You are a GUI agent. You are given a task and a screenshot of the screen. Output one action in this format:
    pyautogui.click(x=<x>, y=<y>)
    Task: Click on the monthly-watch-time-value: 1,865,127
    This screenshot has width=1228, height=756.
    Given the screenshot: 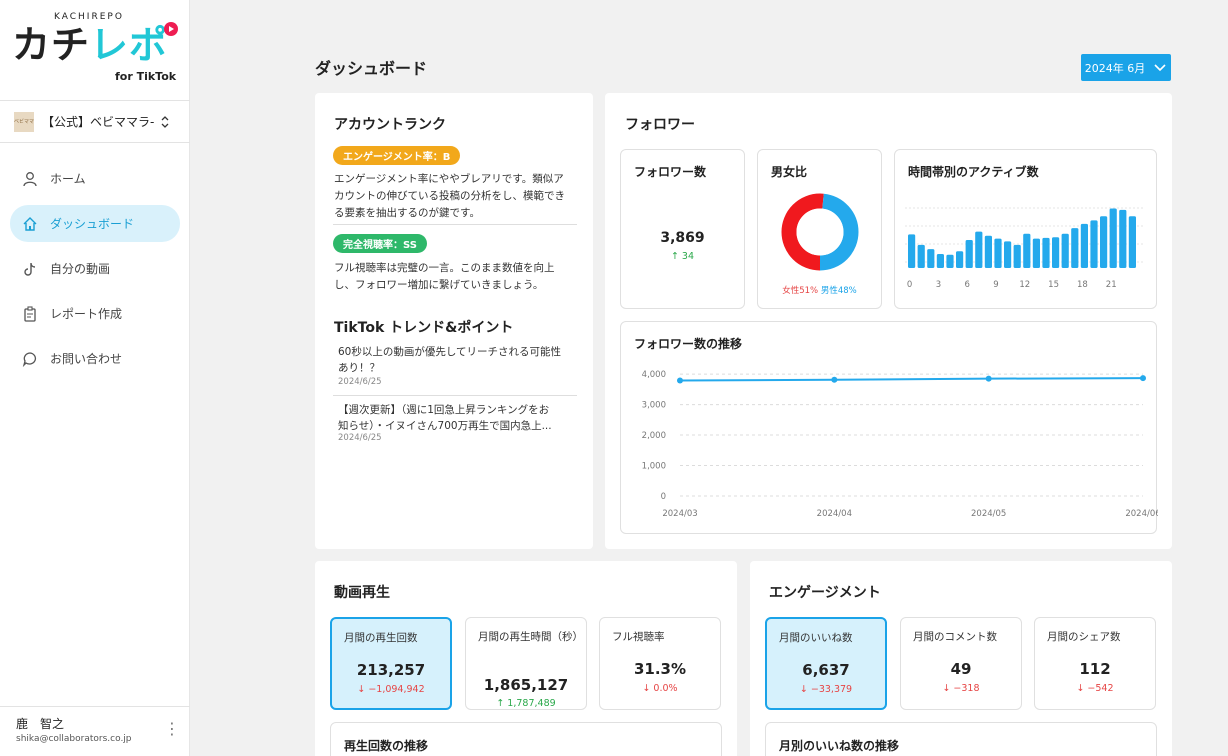 What is the action you would take?
    pyautogui.click(x=526, y=685)
    